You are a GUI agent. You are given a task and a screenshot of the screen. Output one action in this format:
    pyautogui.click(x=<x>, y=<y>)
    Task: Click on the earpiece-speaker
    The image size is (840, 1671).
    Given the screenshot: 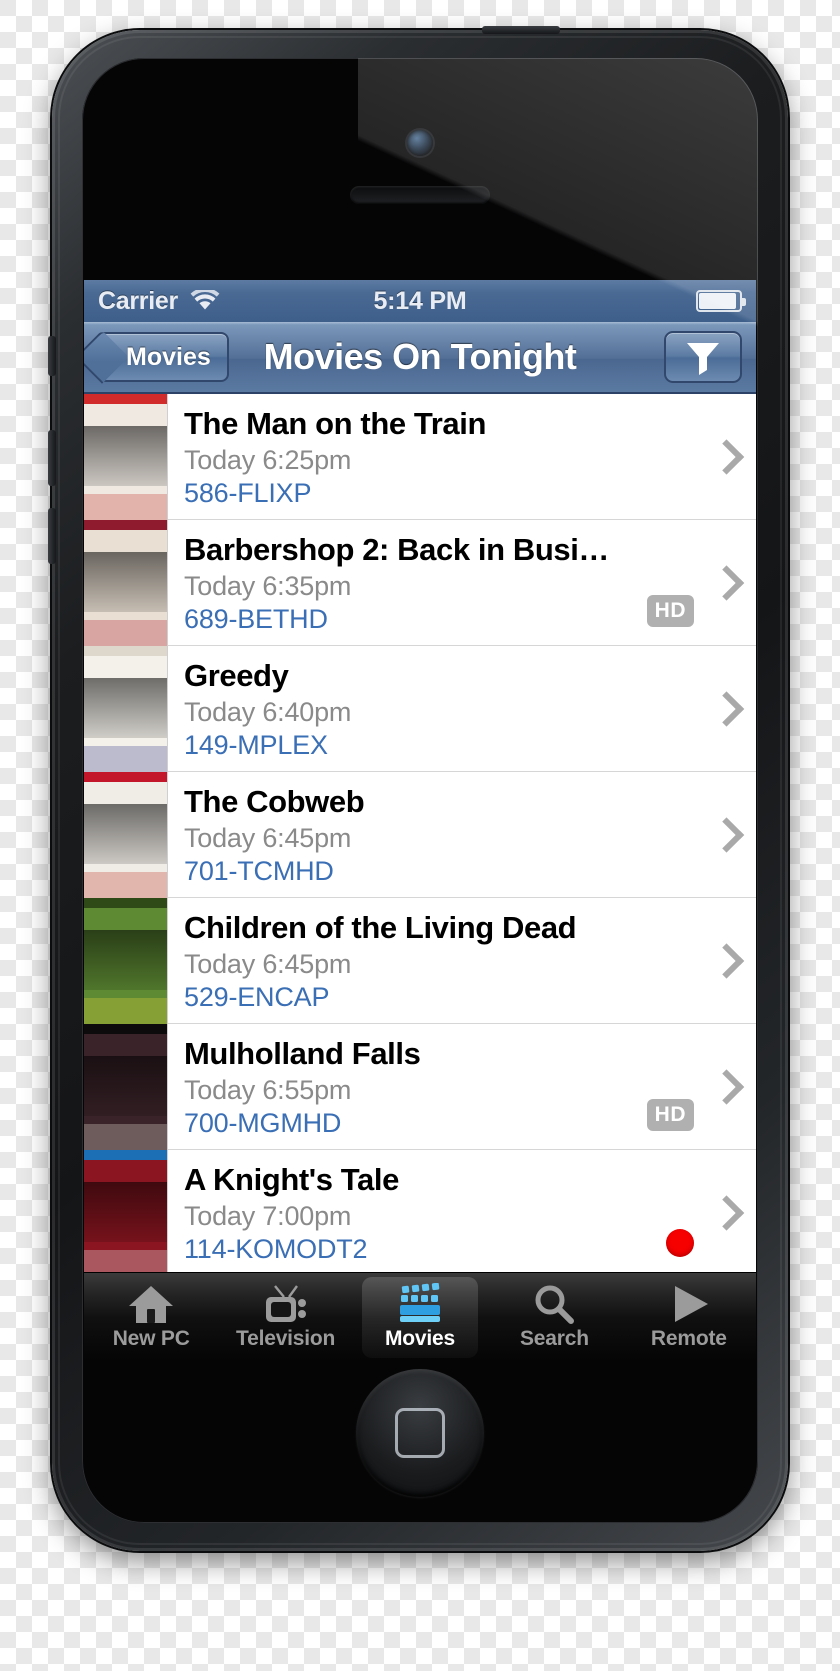 What is the action you would take?
    pyautogui.click(x=420, y=195)
    